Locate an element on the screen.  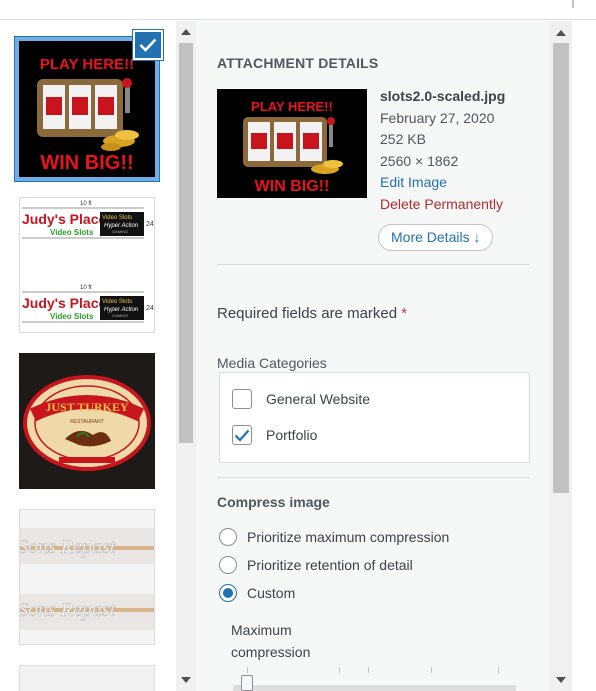
radio-retain-detail: Prioritize retention of detail is located at coordinates (316, 565).